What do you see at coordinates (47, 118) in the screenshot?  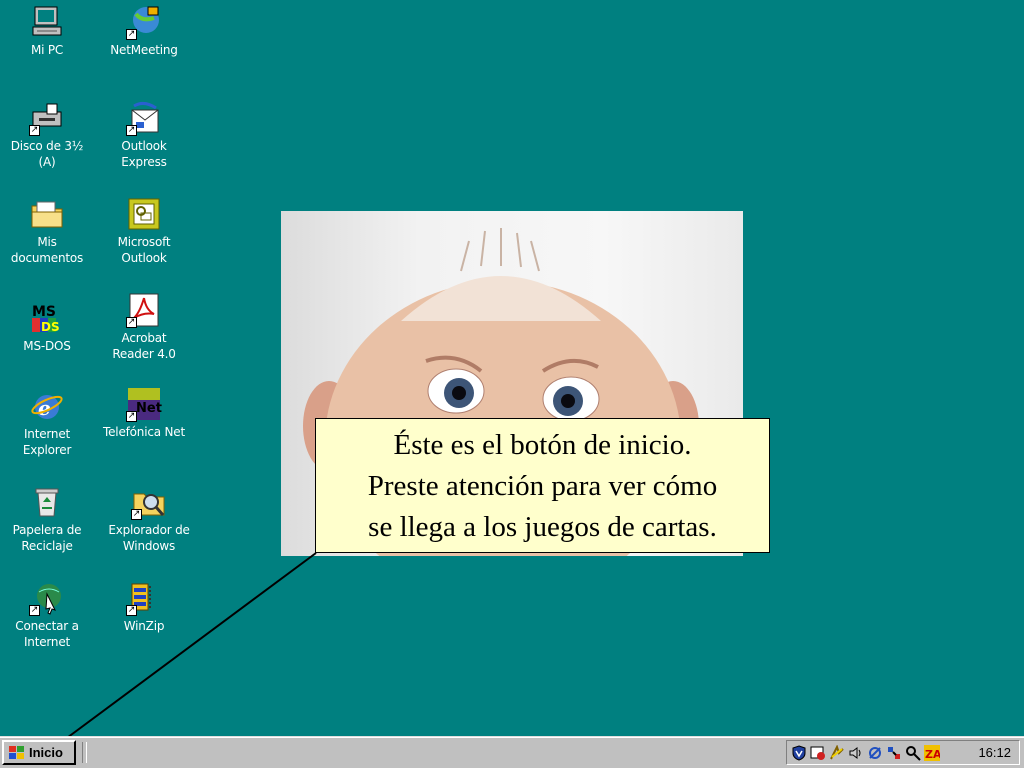 I see `floppy-drive-icon: ↗` at bounding box center [47, 118].